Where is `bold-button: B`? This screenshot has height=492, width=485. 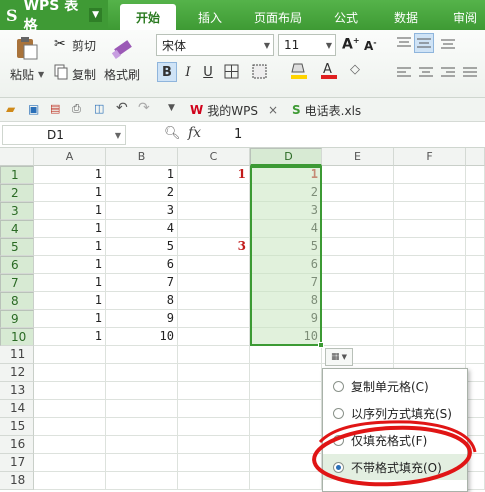 bold-button: B is located at coordinates (167, 72).